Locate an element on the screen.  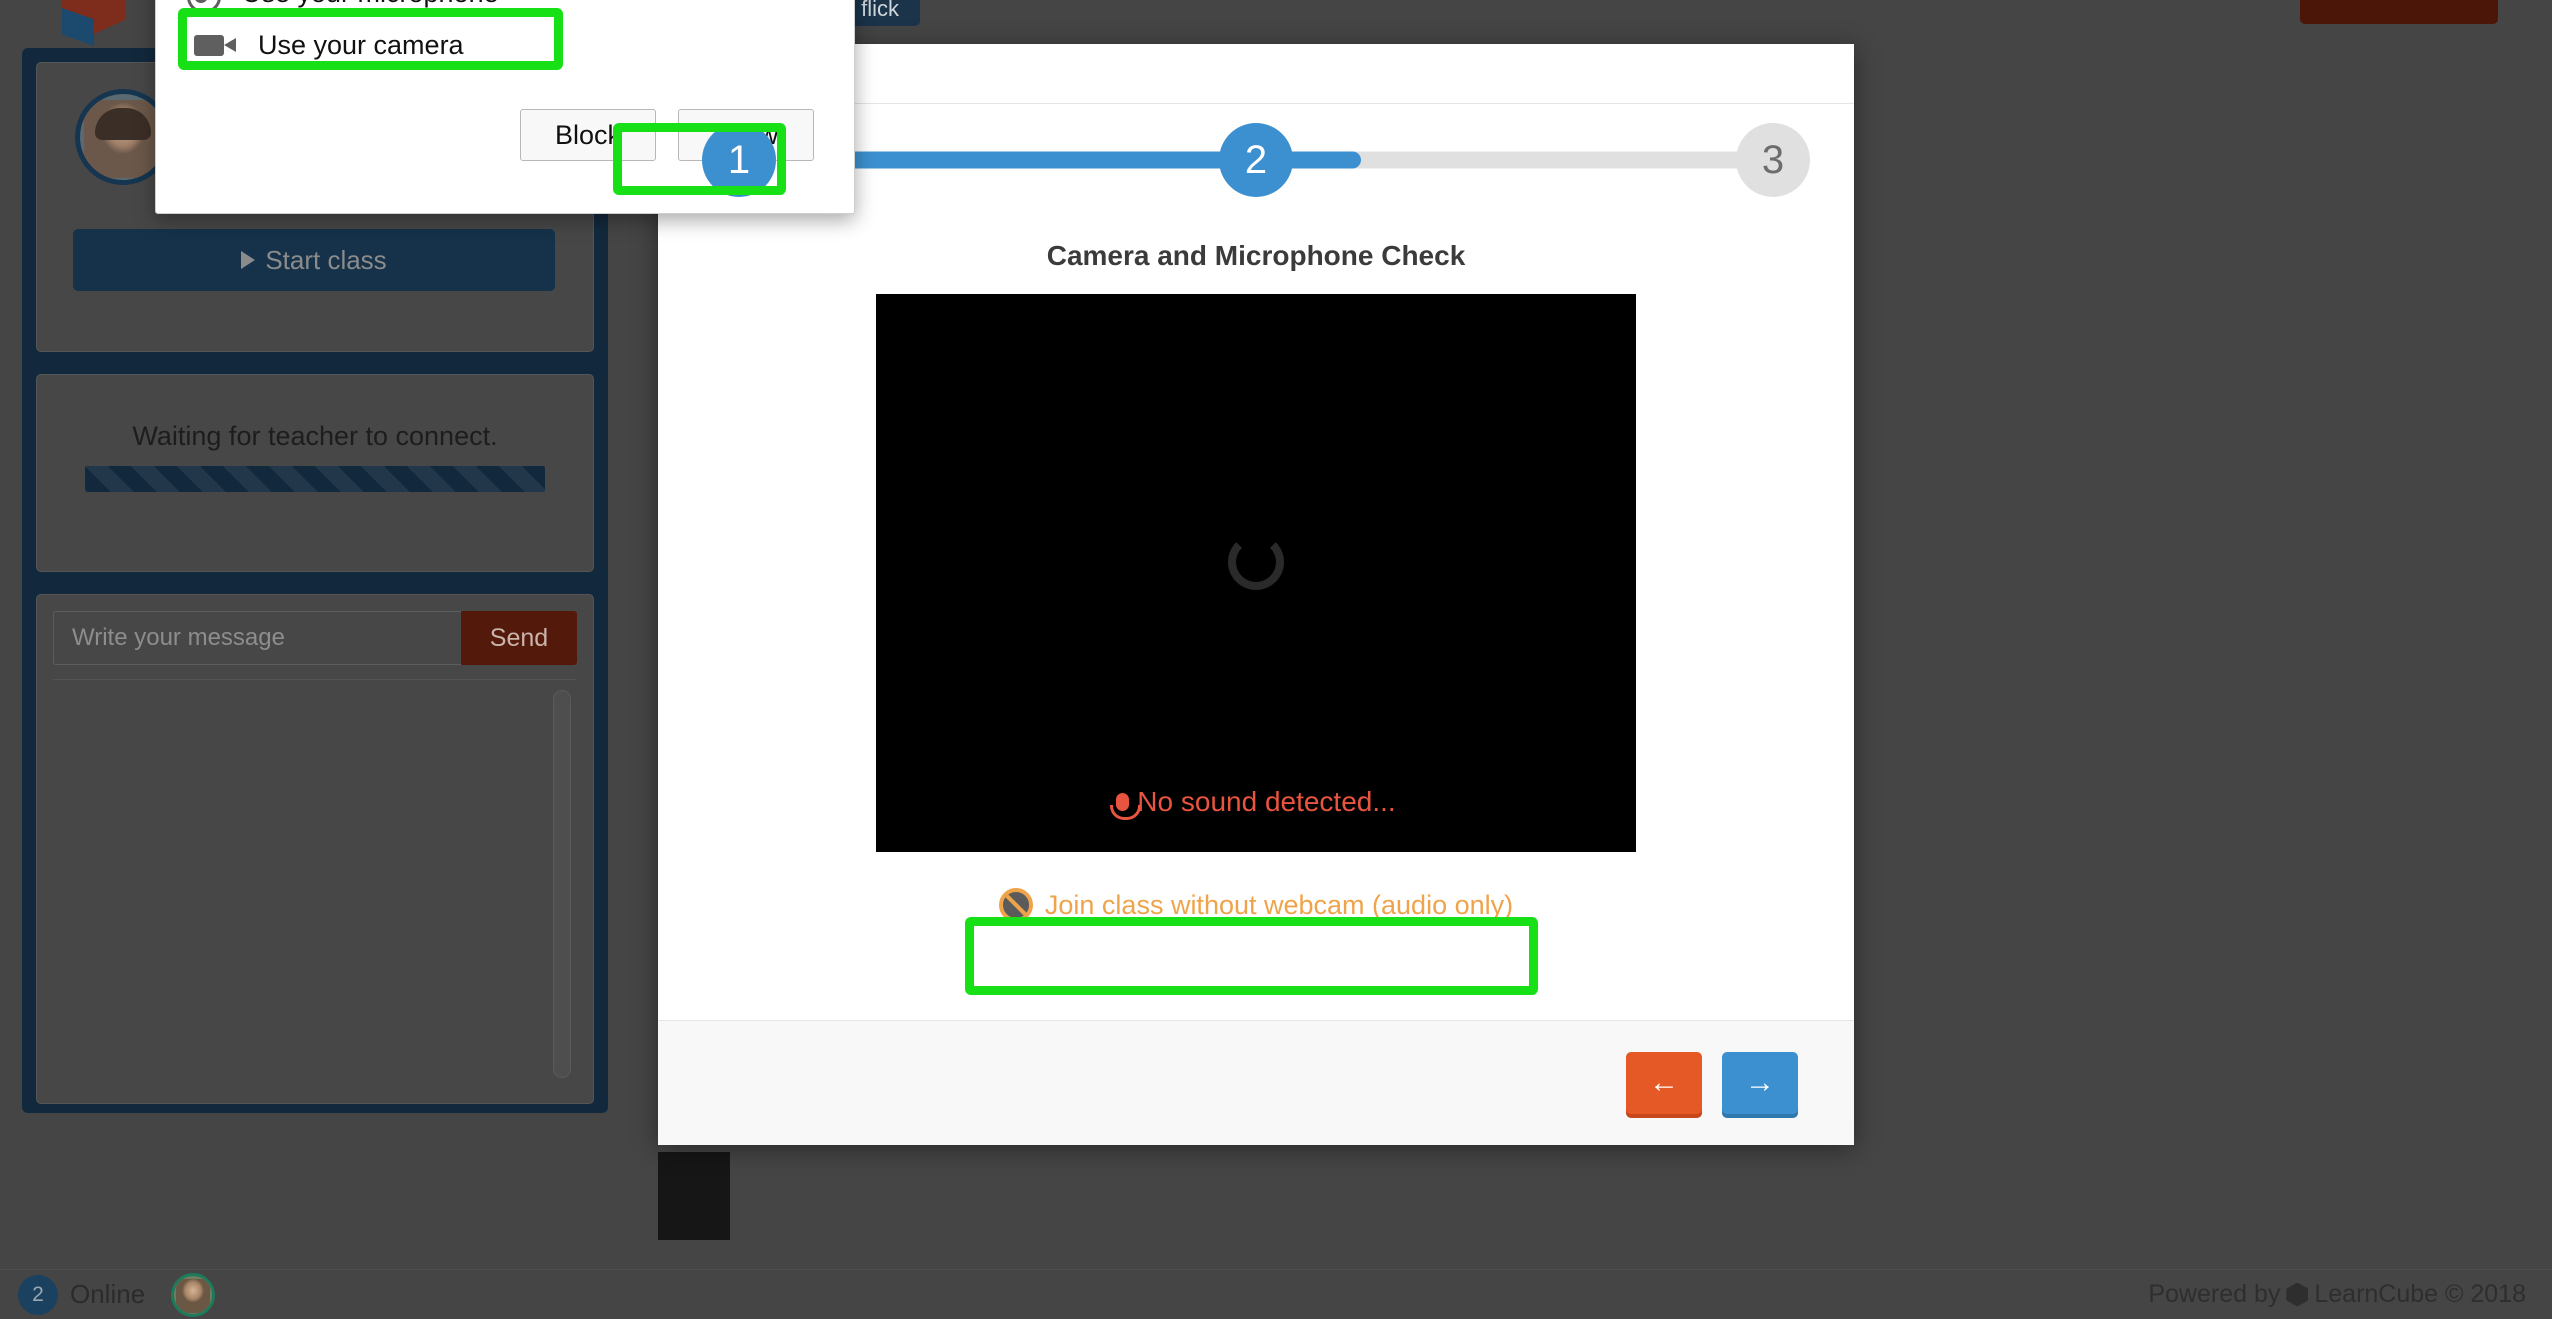
permission-camera-label: Use your camera is located at coordinates (361, 44).